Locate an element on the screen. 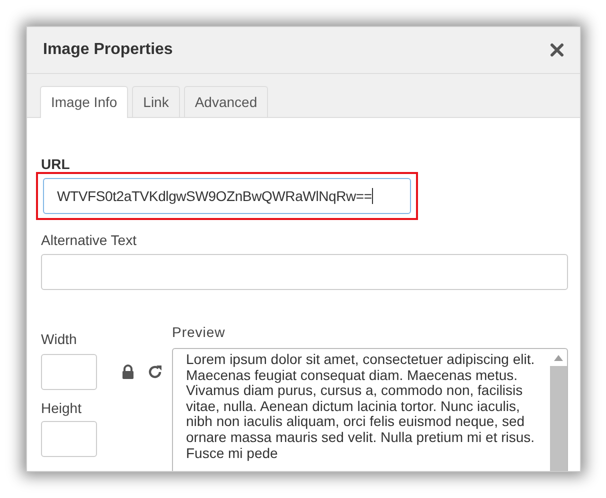 This screenshot has height=498, width=606. width-input is located at coordinates (69, 372).